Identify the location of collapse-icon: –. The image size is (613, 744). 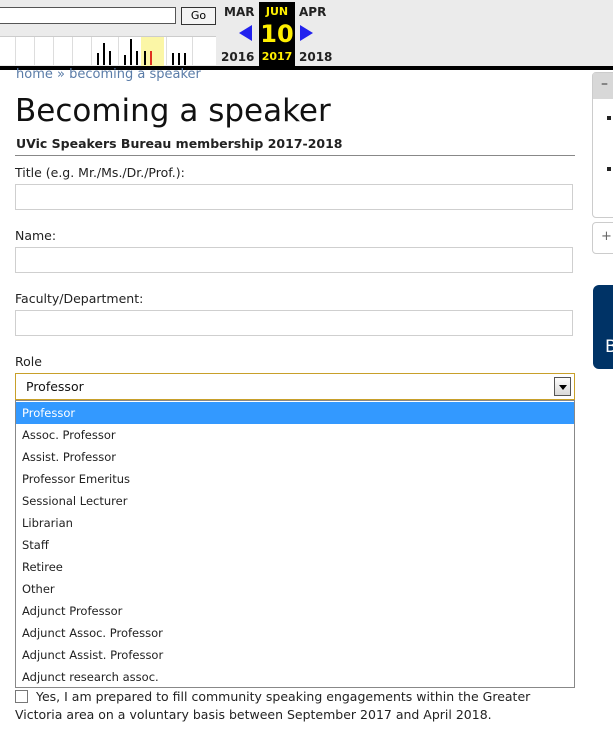
(604, 84).